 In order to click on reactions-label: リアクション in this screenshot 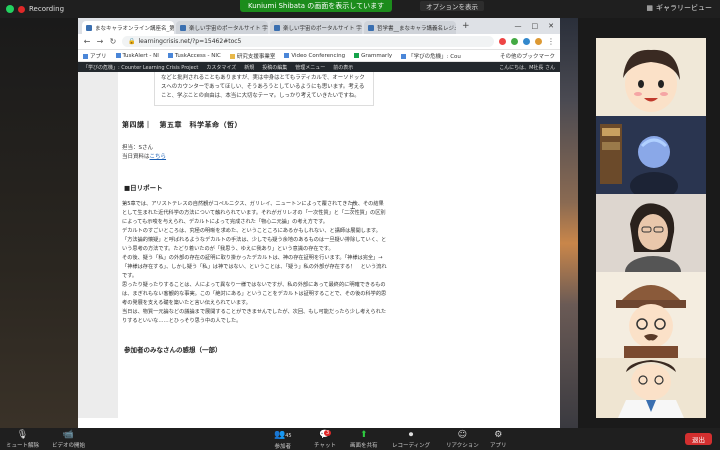, I will do `click(462, 446)`.